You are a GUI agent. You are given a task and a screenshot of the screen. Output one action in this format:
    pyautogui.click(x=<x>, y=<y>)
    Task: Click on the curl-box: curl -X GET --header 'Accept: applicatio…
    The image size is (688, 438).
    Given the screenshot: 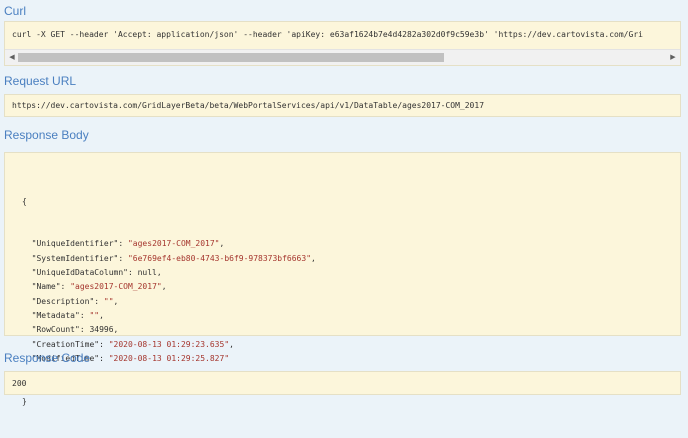 What is the action you would take?
    pyautogui.click(x=342, y=43)
    